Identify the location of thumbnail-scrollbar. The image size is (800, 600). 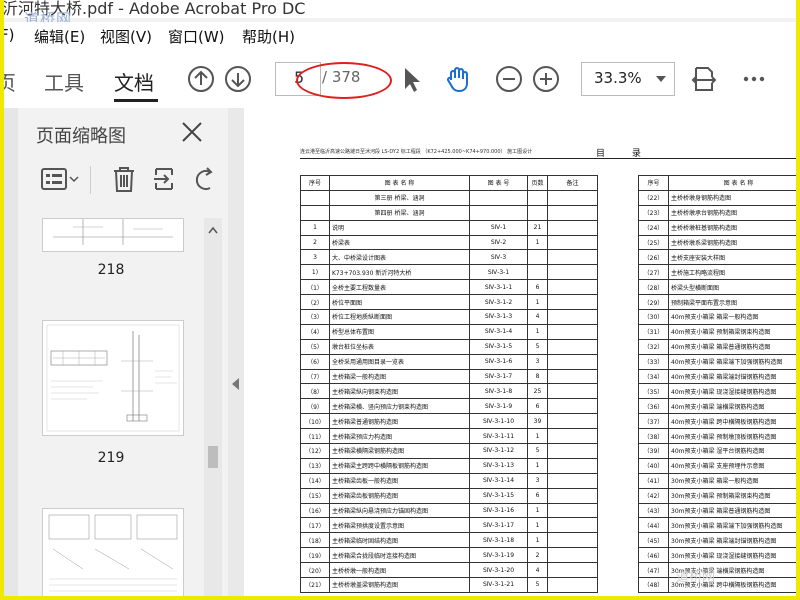
(213, 407).